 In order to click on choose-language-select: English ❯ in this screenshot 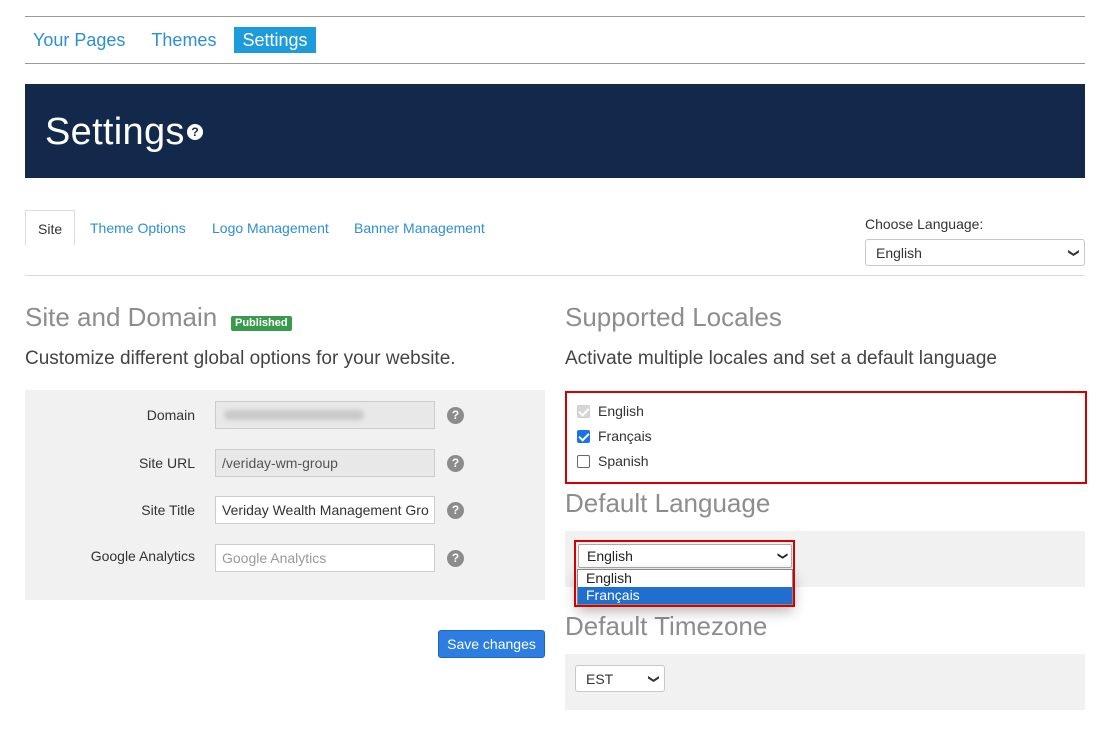, I will do `click(975, 252)`.